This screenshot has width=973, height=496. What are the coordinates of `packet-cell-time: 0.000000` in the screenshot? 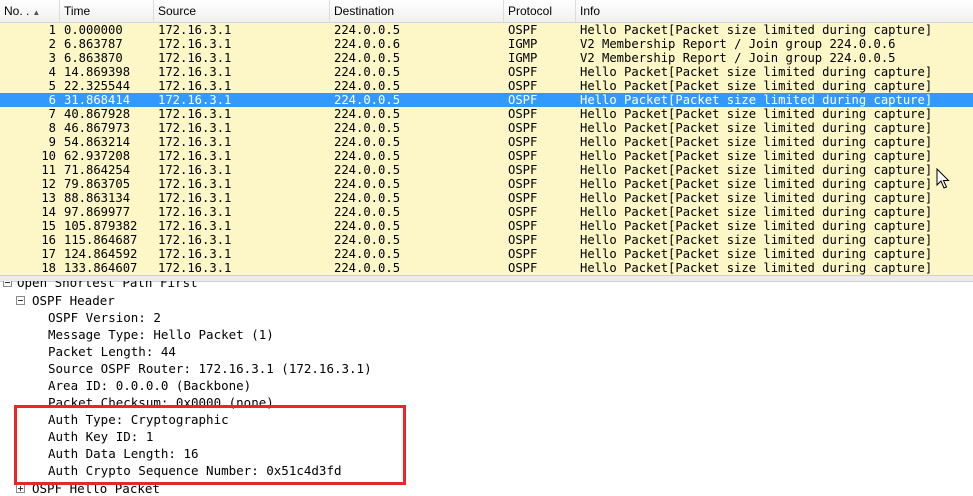 It's located at (93, 30).